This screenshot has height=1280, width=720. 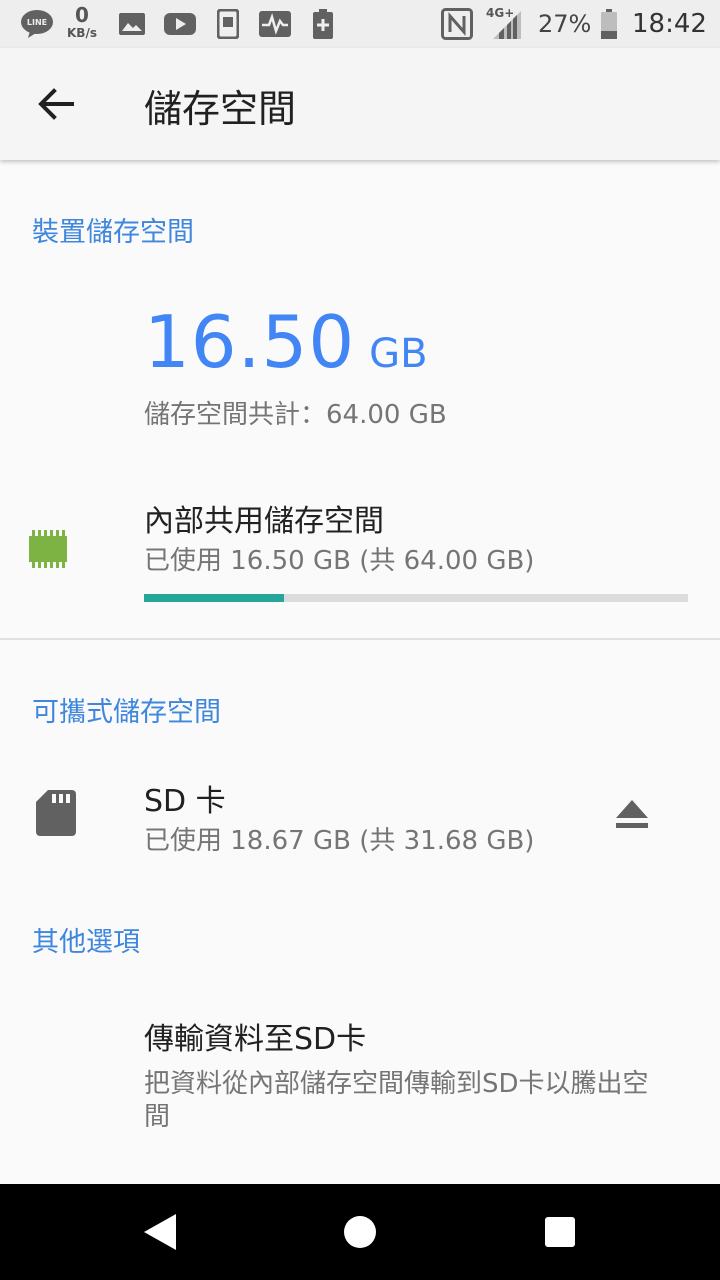 I want to click on battery-icon, so click(x=609, y=24).